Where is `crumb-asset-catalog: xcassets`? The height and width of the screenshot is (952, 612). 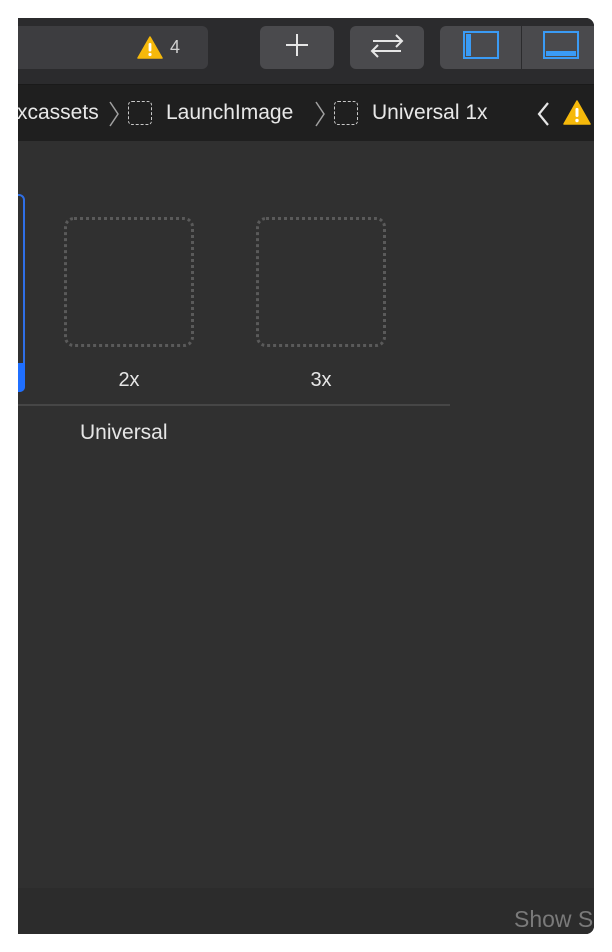
crumb-asset-catalog: xcassets is located at coordinates (58, 113).